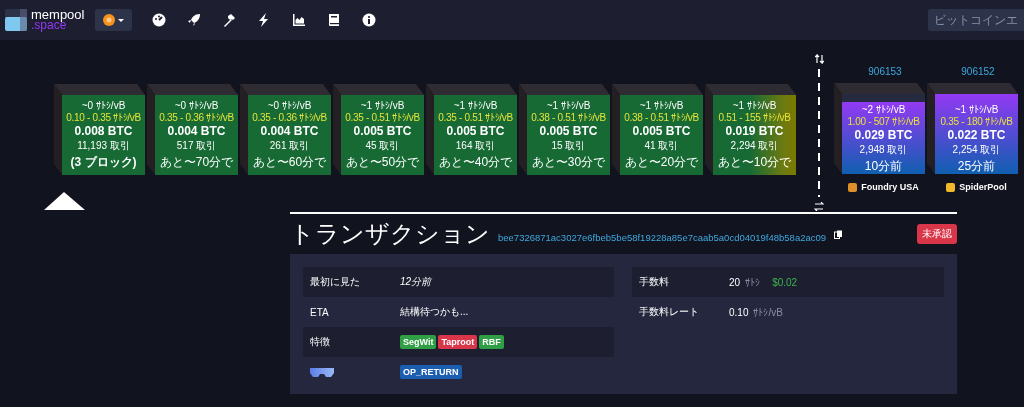  I want to click on info-icon, so click(369, 20).